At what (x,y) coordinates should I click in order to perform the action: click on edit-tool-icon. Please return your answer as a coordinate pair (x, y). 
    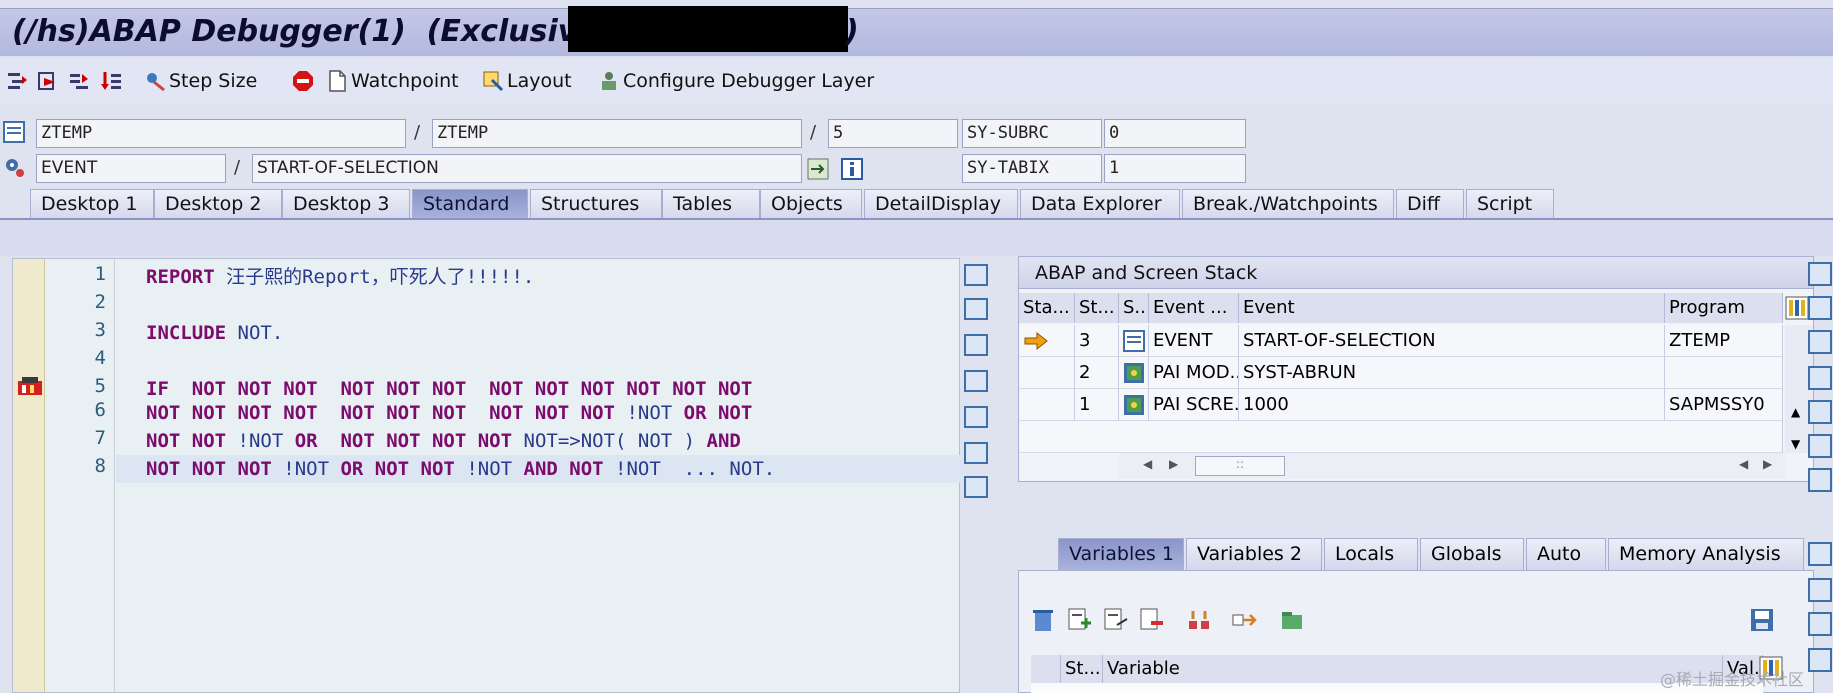
    Looking at the image, I should click on (976, 309).